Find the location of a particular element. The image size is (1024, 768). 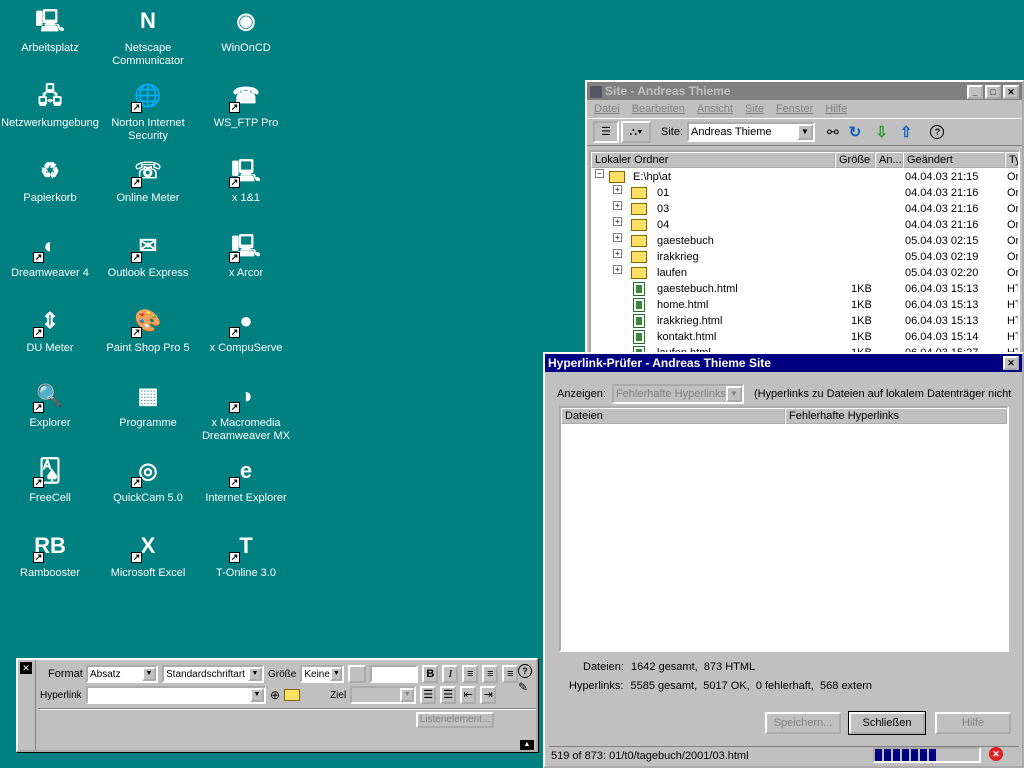

desktop-icon: ● ↗ x CompuServe is located at coordinates (246, 329).